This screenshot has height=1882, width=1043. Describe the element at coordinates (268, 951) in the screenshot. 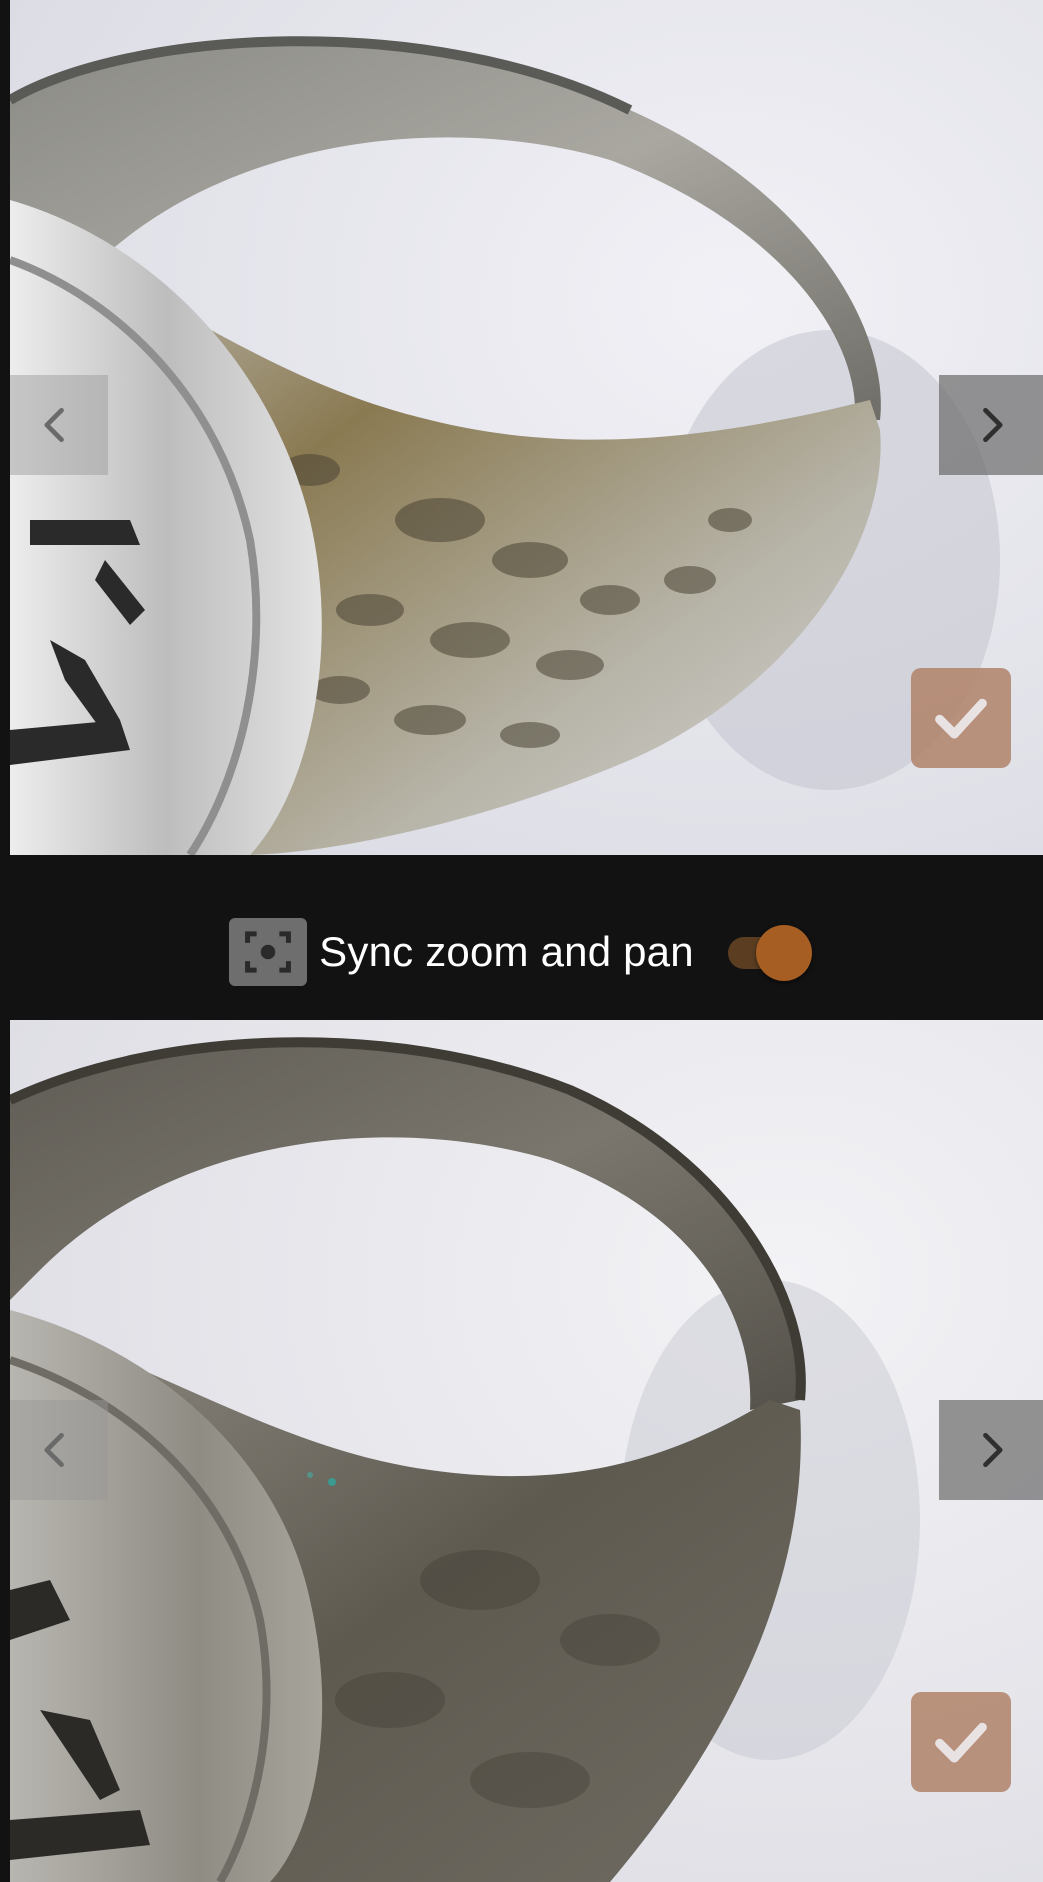

I see `center-focus-icon` at that location.